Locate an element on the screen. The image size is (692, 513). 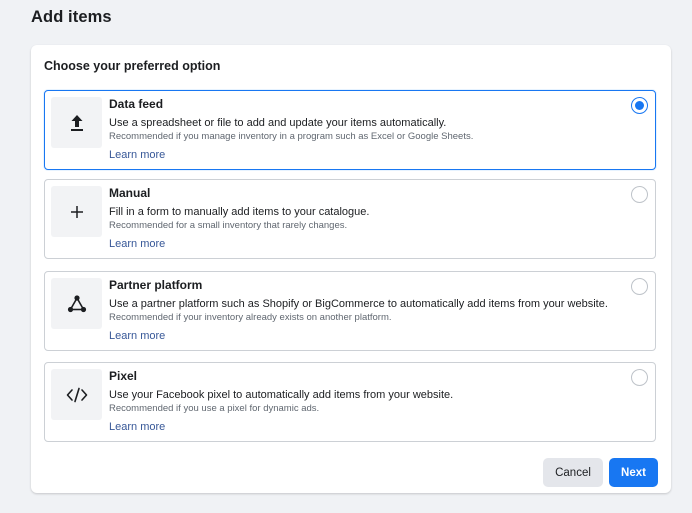
option-title: Manual is located at coordinates (130, 193).